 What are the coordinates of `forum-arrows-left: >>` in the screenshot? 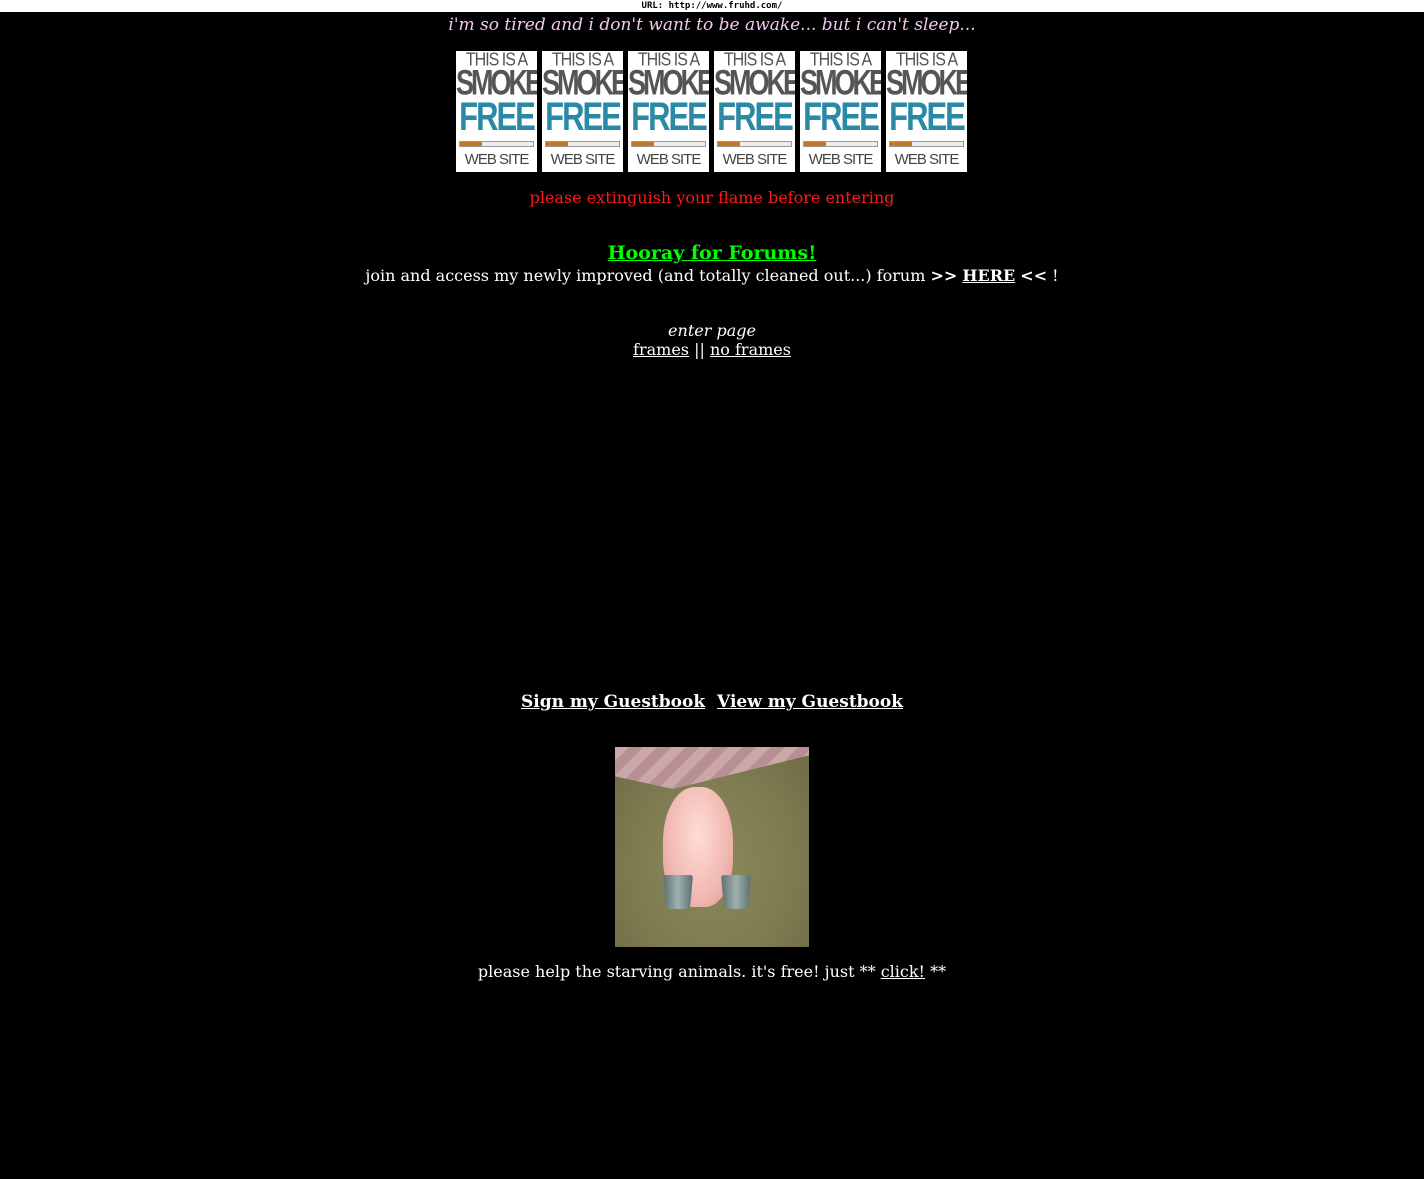 It's located at (944, 275).